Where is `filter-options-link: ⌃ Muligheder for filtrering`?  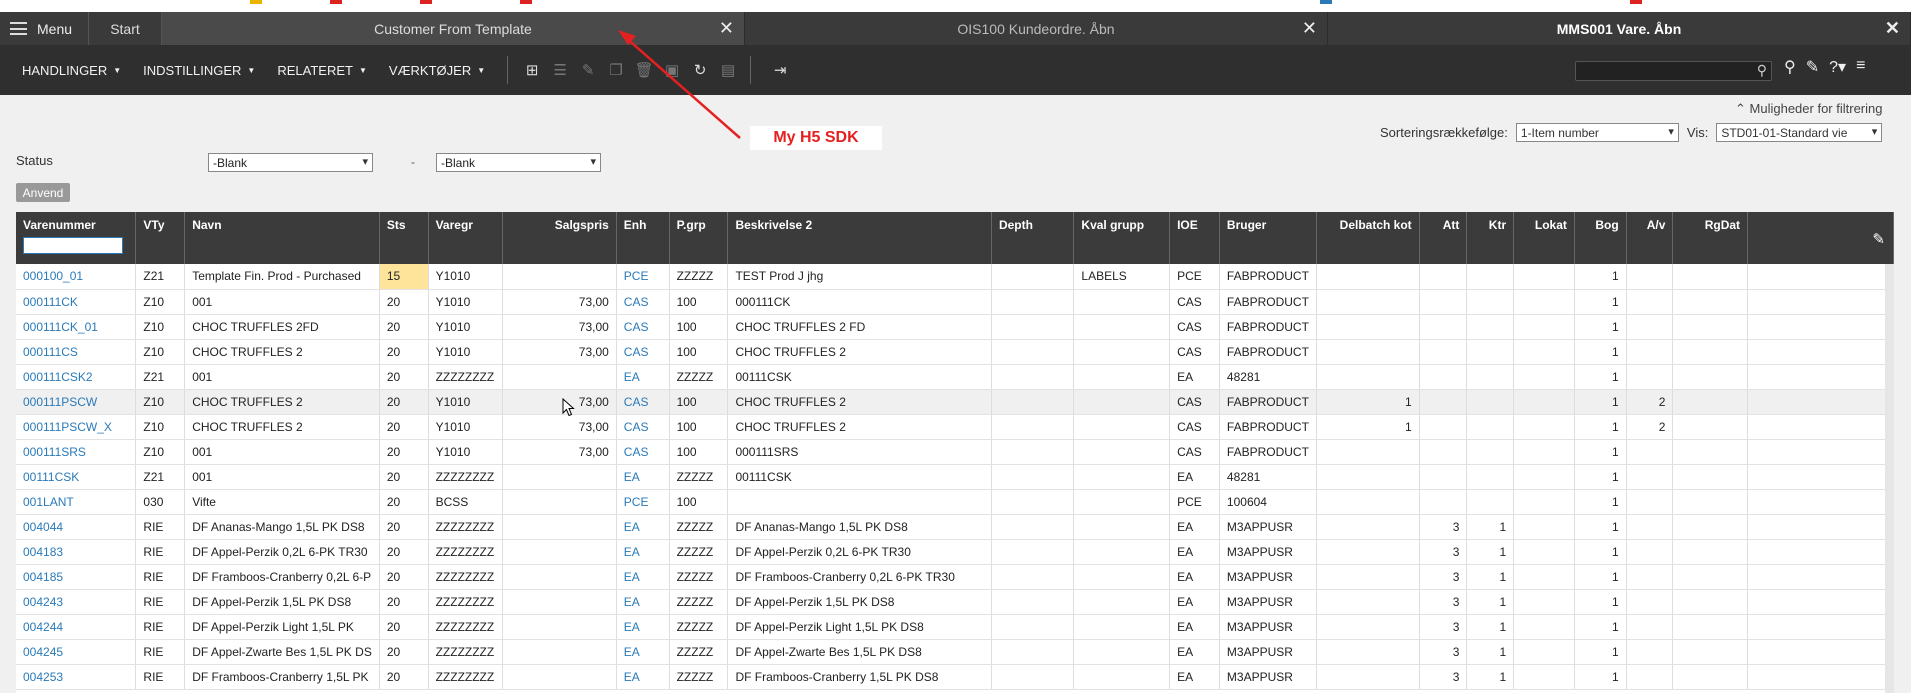
filter-options-link: ⌃ Muligheder for filtrering is located at coordinates (1808, 109).